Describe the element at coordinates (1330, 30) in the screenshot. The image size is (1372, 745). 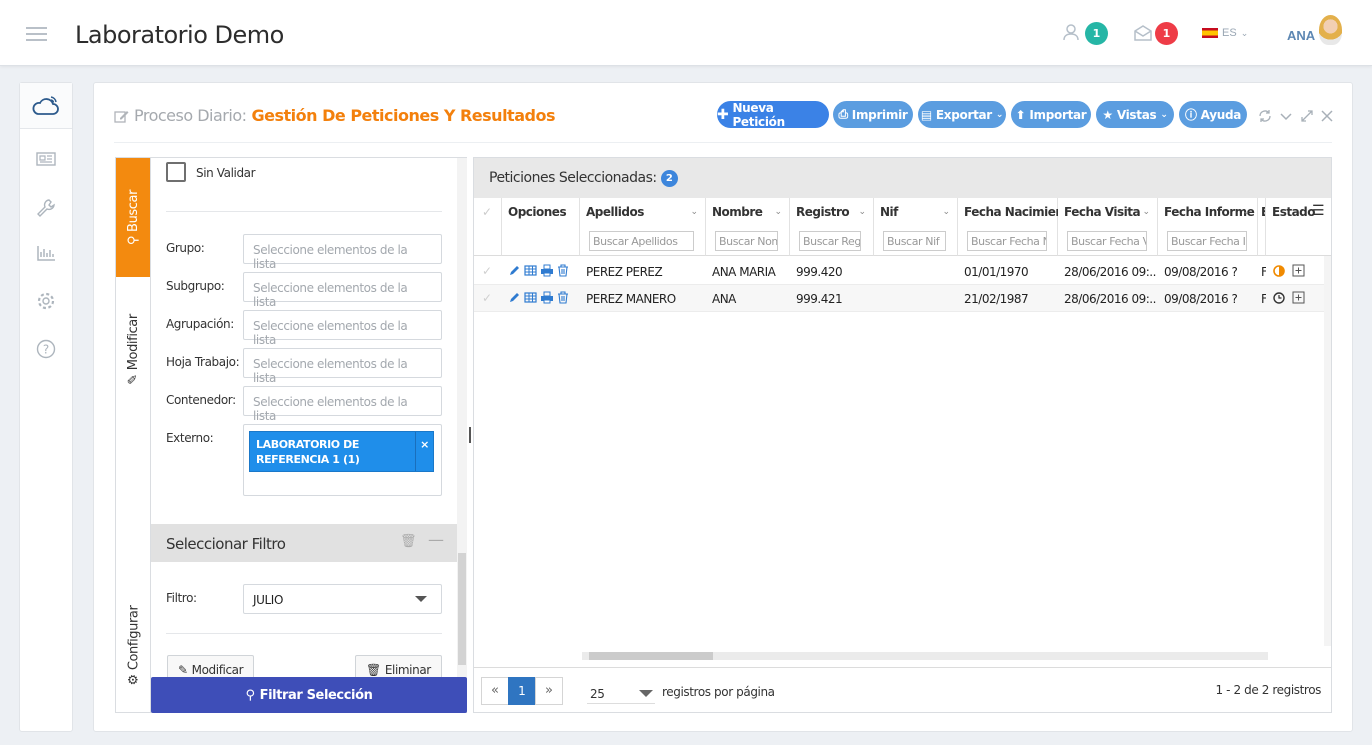
I see `avatar` at that location.